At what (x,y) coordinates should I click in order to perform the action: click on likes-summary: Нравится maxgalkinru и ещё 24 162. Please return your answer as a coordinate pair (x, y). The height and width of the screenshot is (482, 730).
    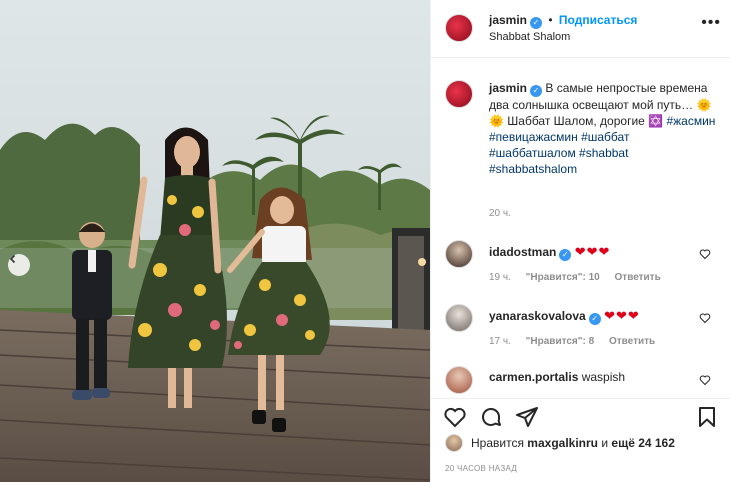
    Looking at the image, I should click on (560, 443).